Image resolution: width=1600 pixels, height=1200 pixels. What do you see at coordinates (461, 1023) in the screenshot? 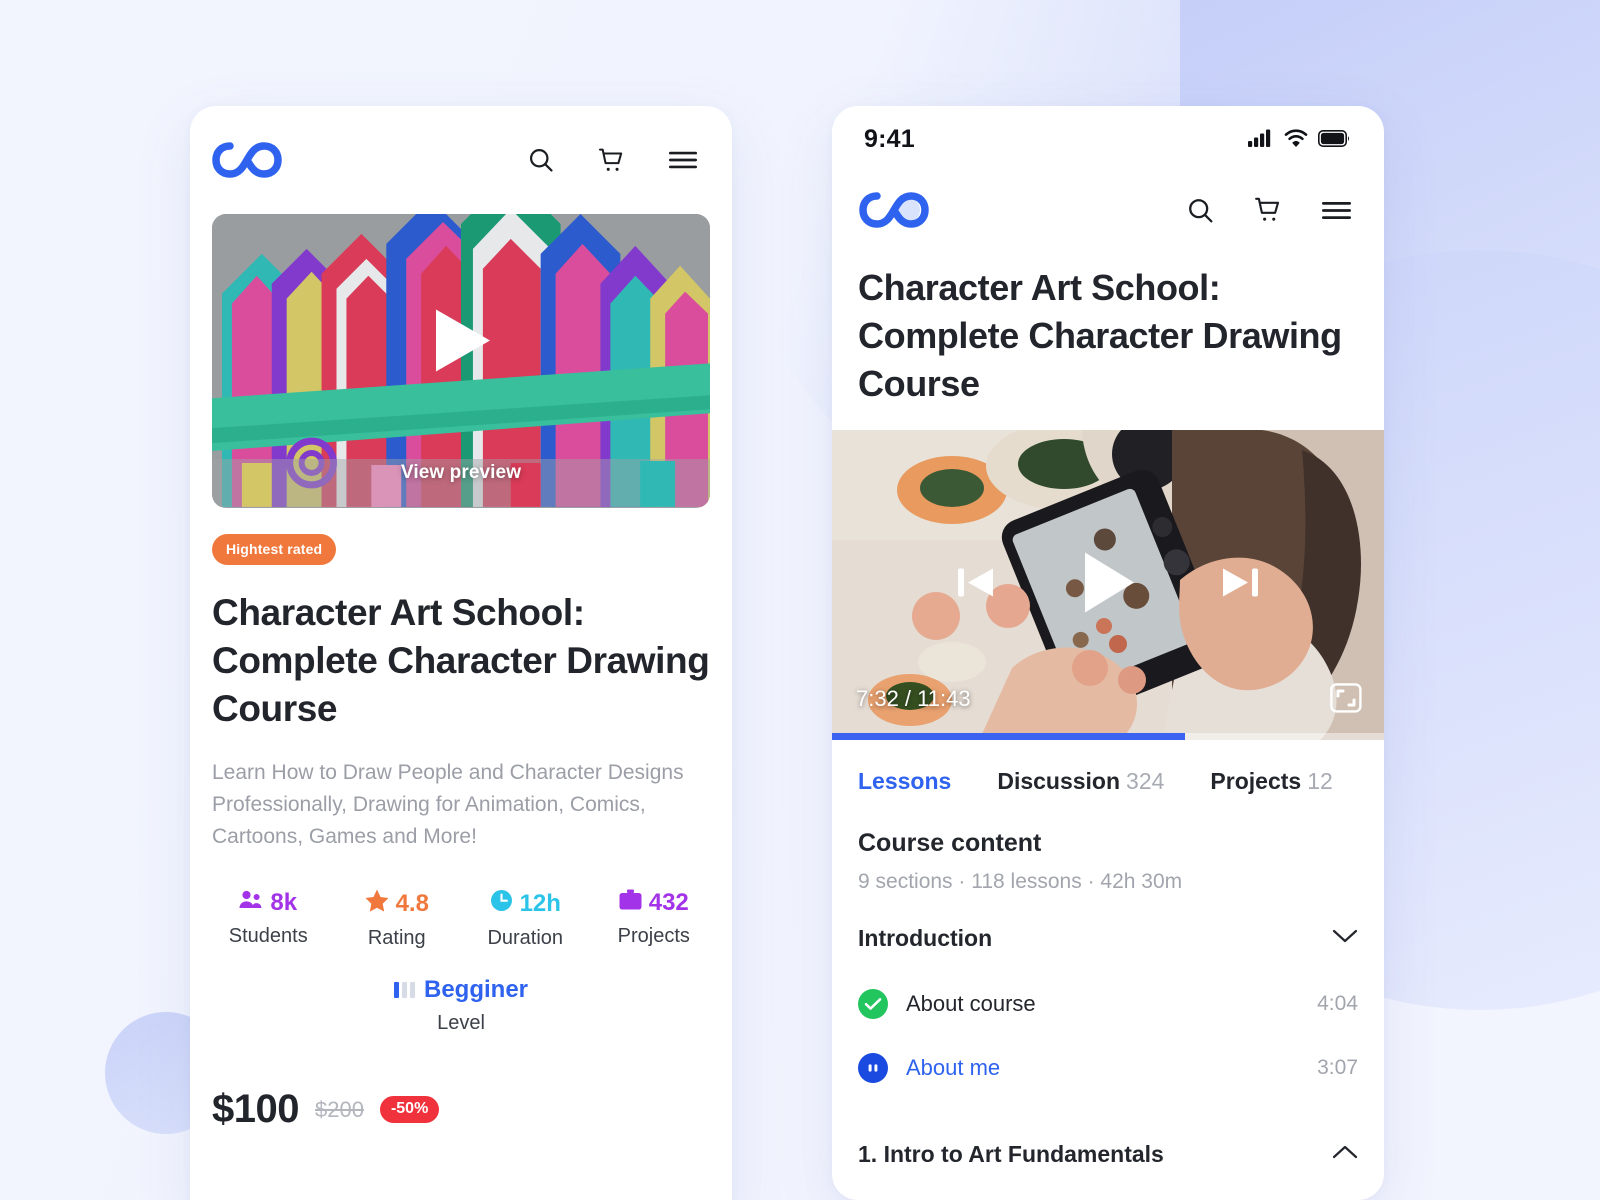
I see `level-label: Level` at bounding box center [461, 1023].